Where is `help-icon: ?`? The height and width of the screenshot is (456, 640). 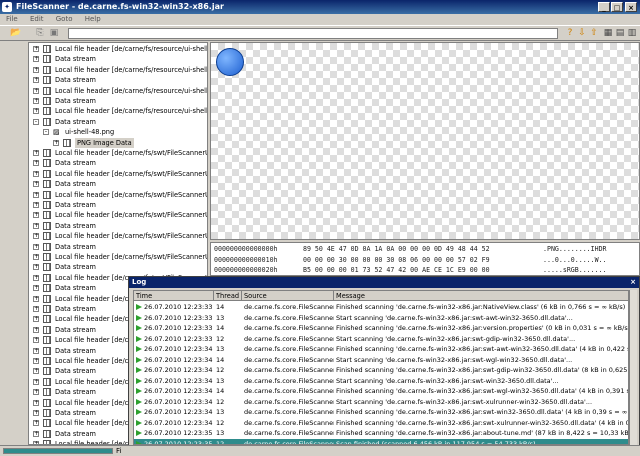
help-icon: ? is located at coordinates (570, 33).